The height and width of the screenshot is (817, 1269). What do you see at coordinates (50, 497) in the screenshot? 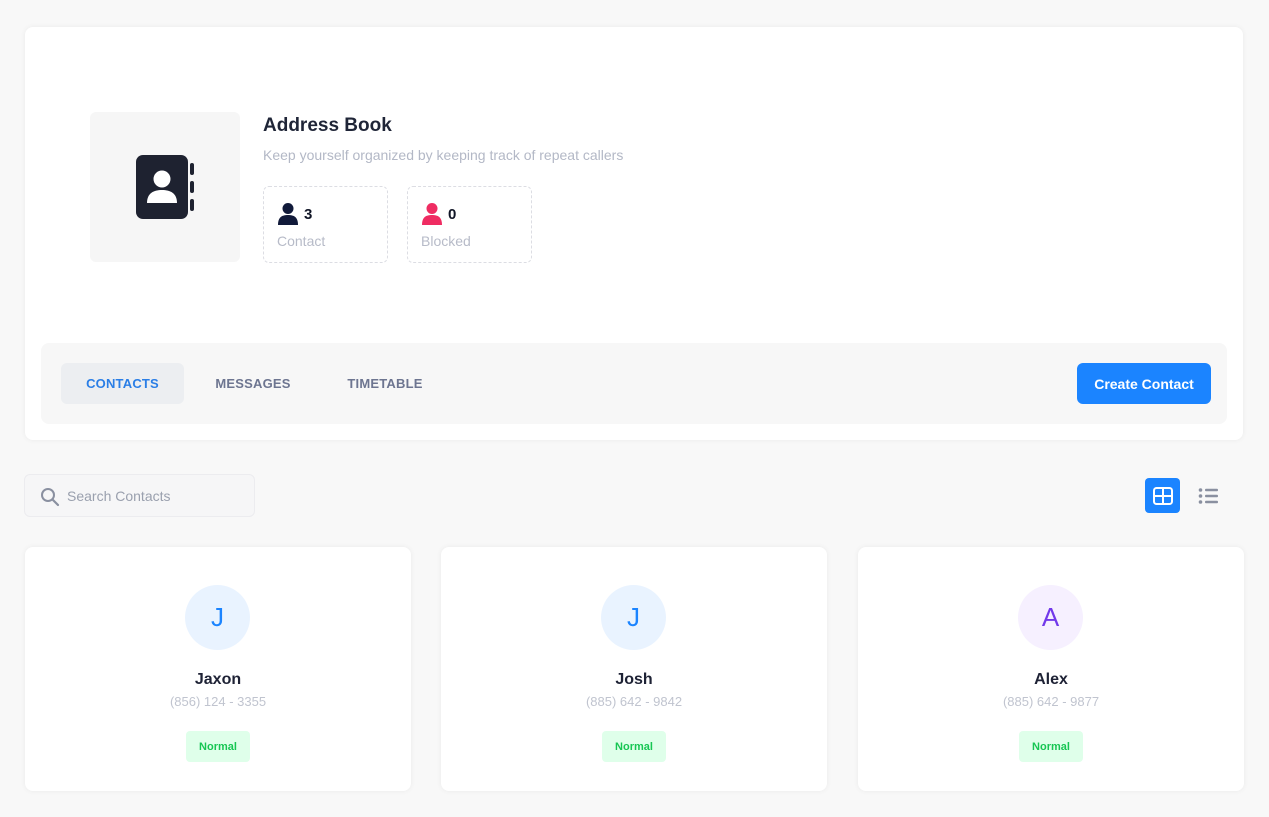
I see `search-icon` at bounding box center [50, 497].